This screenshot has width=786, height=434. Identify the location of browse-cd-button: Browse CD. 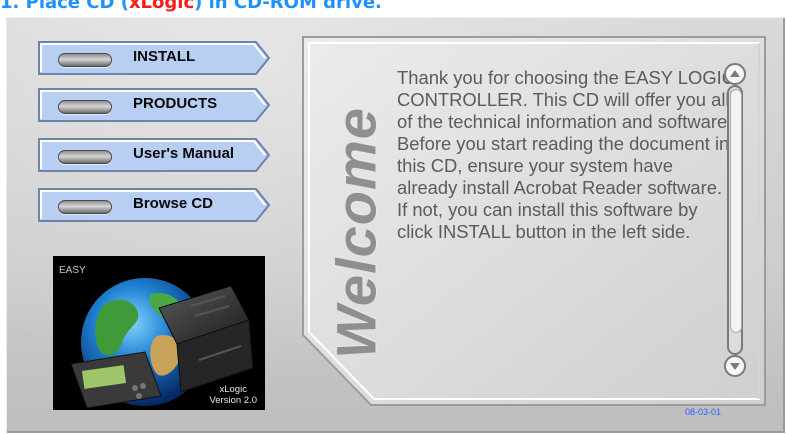
(154, 205).